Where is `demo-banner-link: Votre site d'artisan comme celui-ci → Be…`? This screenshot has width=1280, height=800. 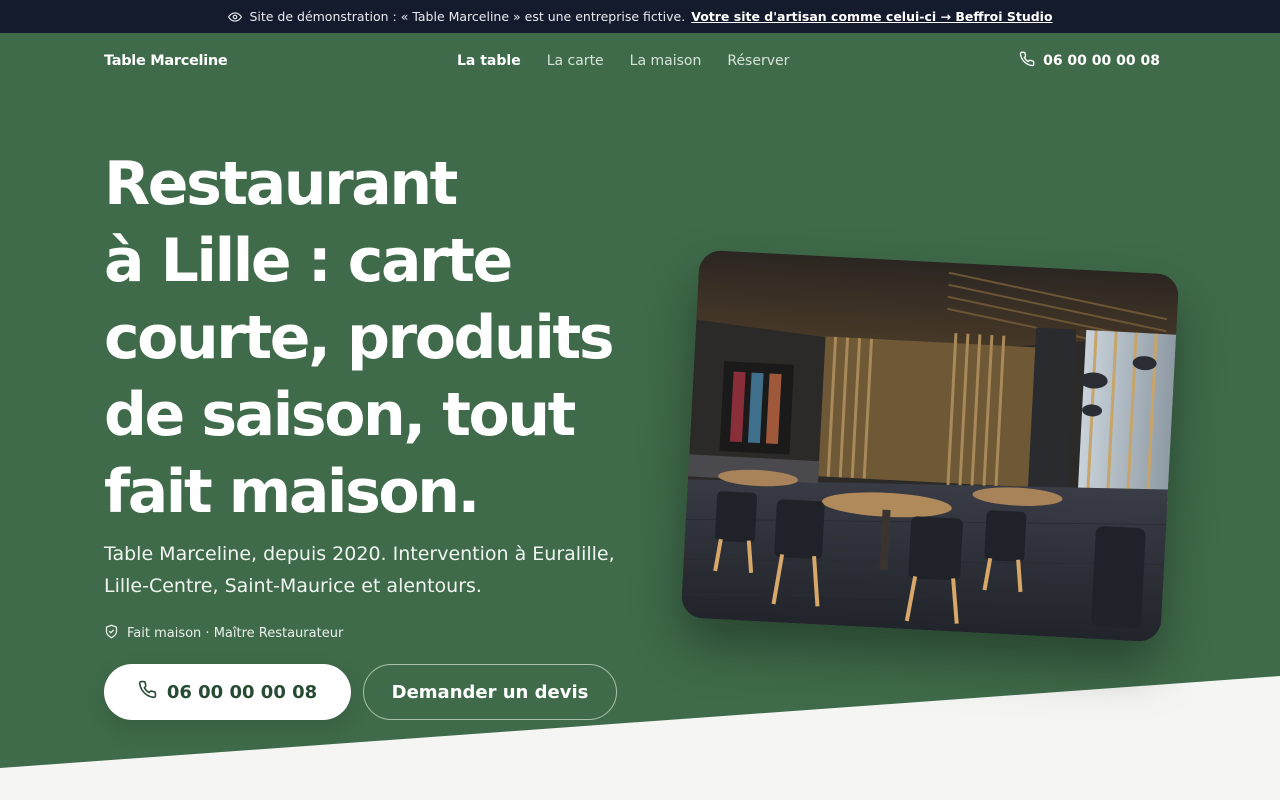
demo-banner-link: Votre site d'artisan comme celui-ci → Be… is located at coordinates (871, 16).